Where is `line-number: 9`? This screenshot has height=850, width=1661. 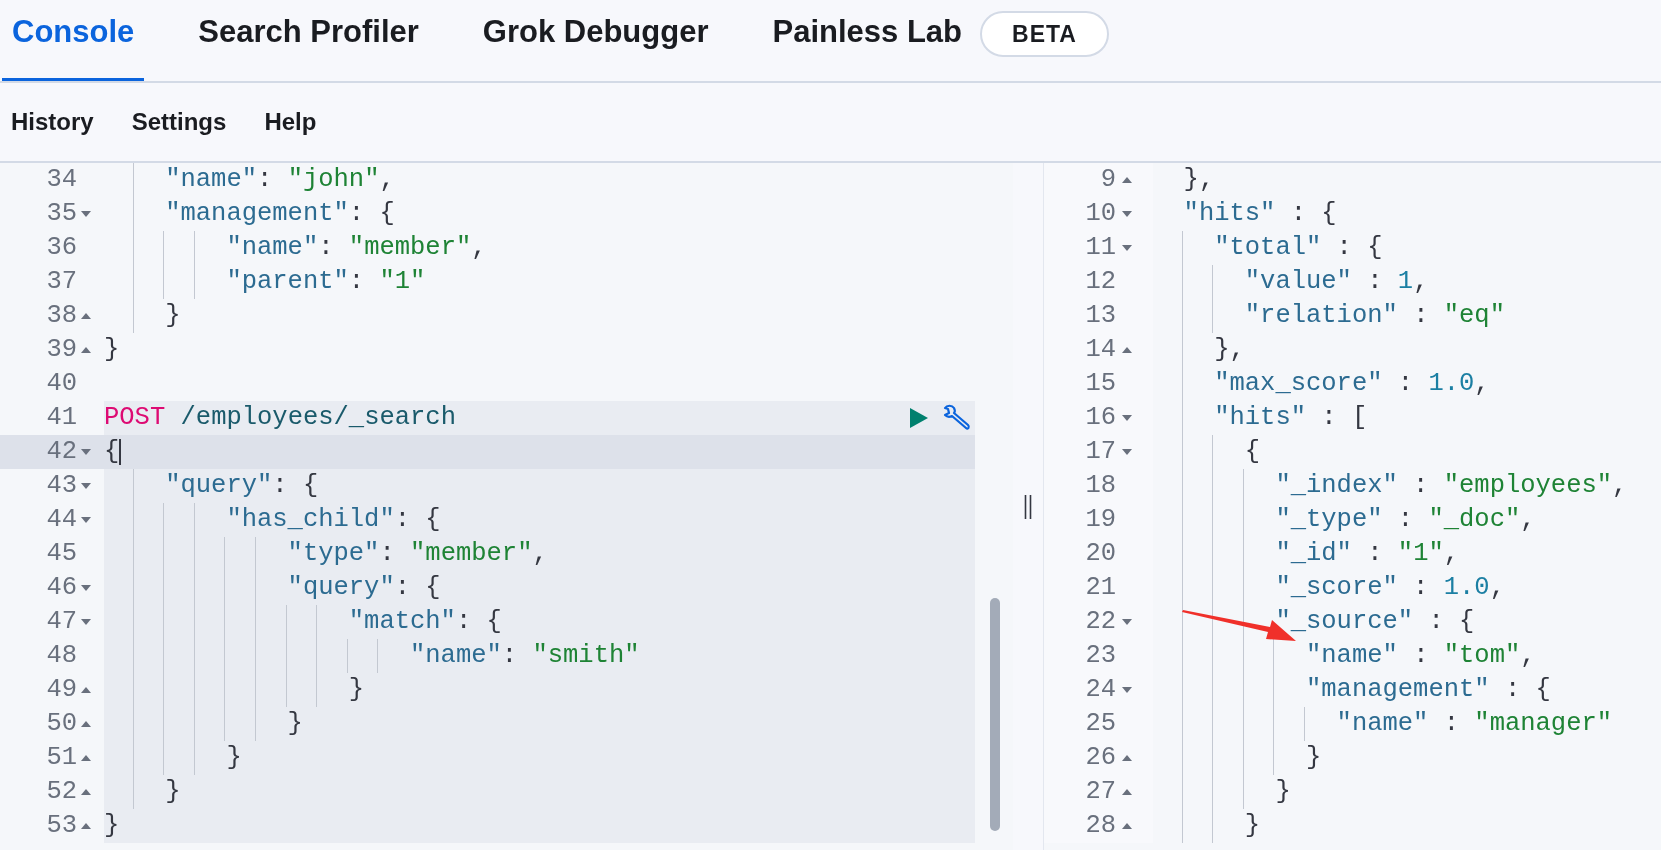 line-number: 9 is located at coordinates (1107, 180).